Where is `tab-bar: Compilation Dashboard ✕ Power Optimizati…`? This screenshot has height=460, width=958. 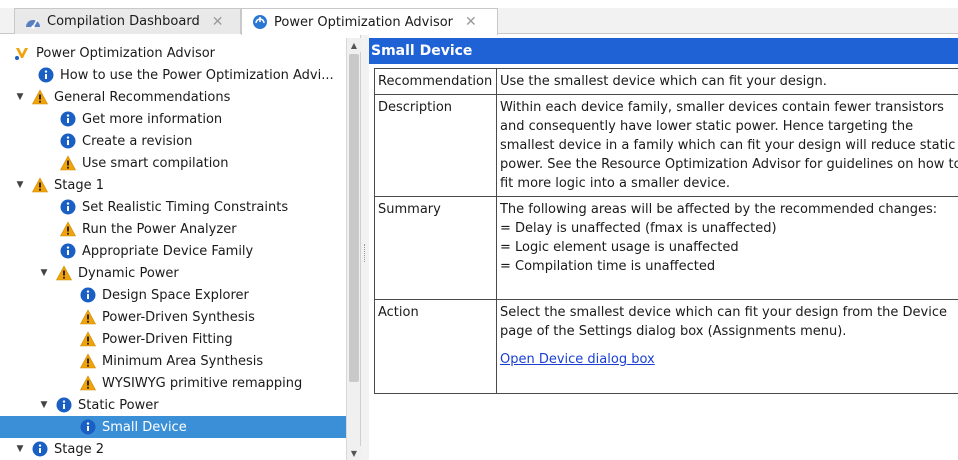 tab-bar: Compilation Dashboard ✕ Power Optimizati… is located at coordinates (479, 17).